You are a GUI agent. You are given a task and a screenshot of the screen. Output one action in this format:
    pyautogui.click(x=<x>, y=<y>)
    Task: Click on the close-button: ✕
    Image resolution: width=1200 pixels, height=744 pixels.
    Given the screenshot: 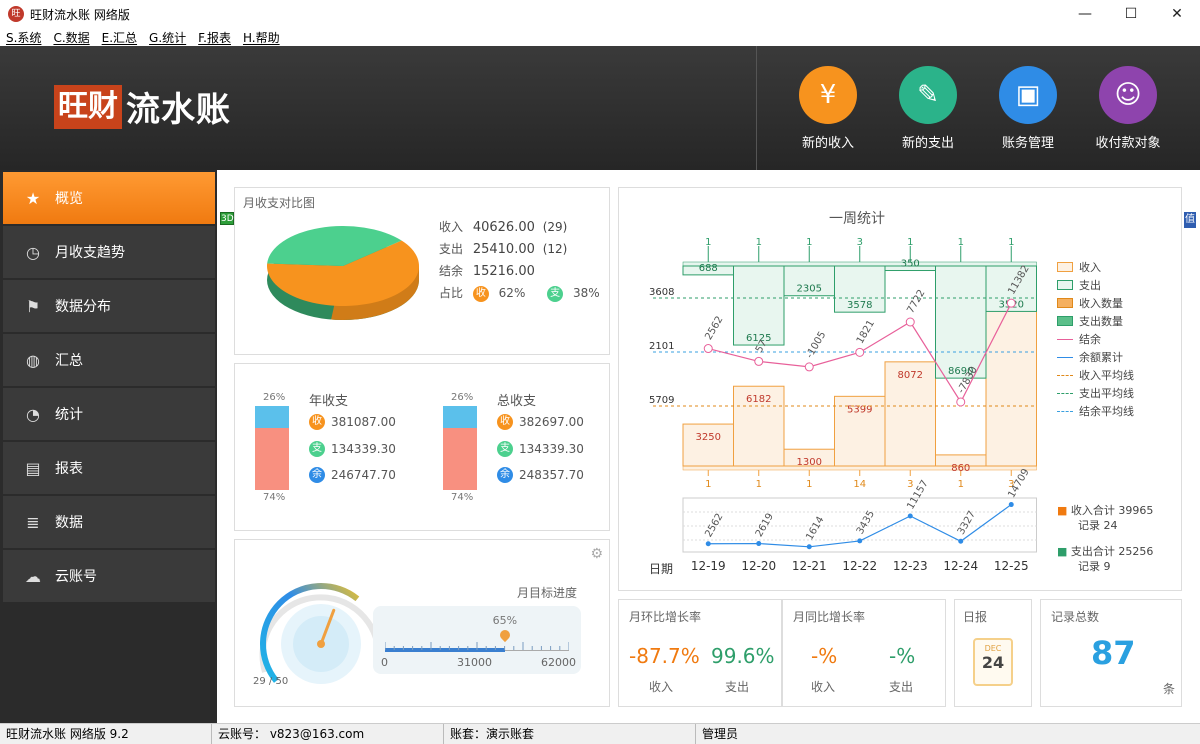 What is the action you would take?
    pyautogui.click(x=1177, y=14)
    